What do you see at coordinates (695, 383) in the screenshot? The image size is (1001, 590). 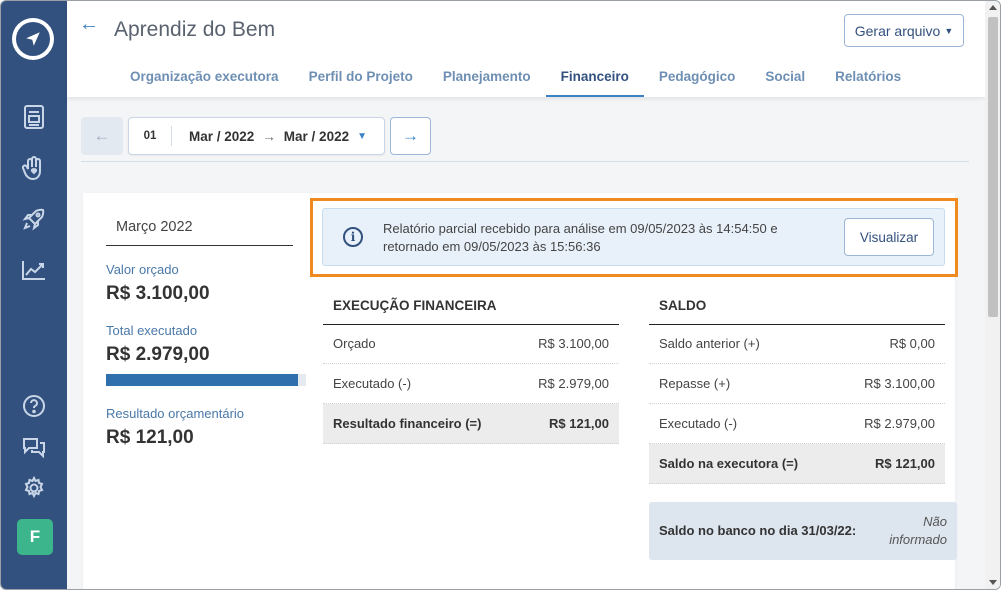 I see `row-label: Repasse (+)` at bounding box center [695, 383].